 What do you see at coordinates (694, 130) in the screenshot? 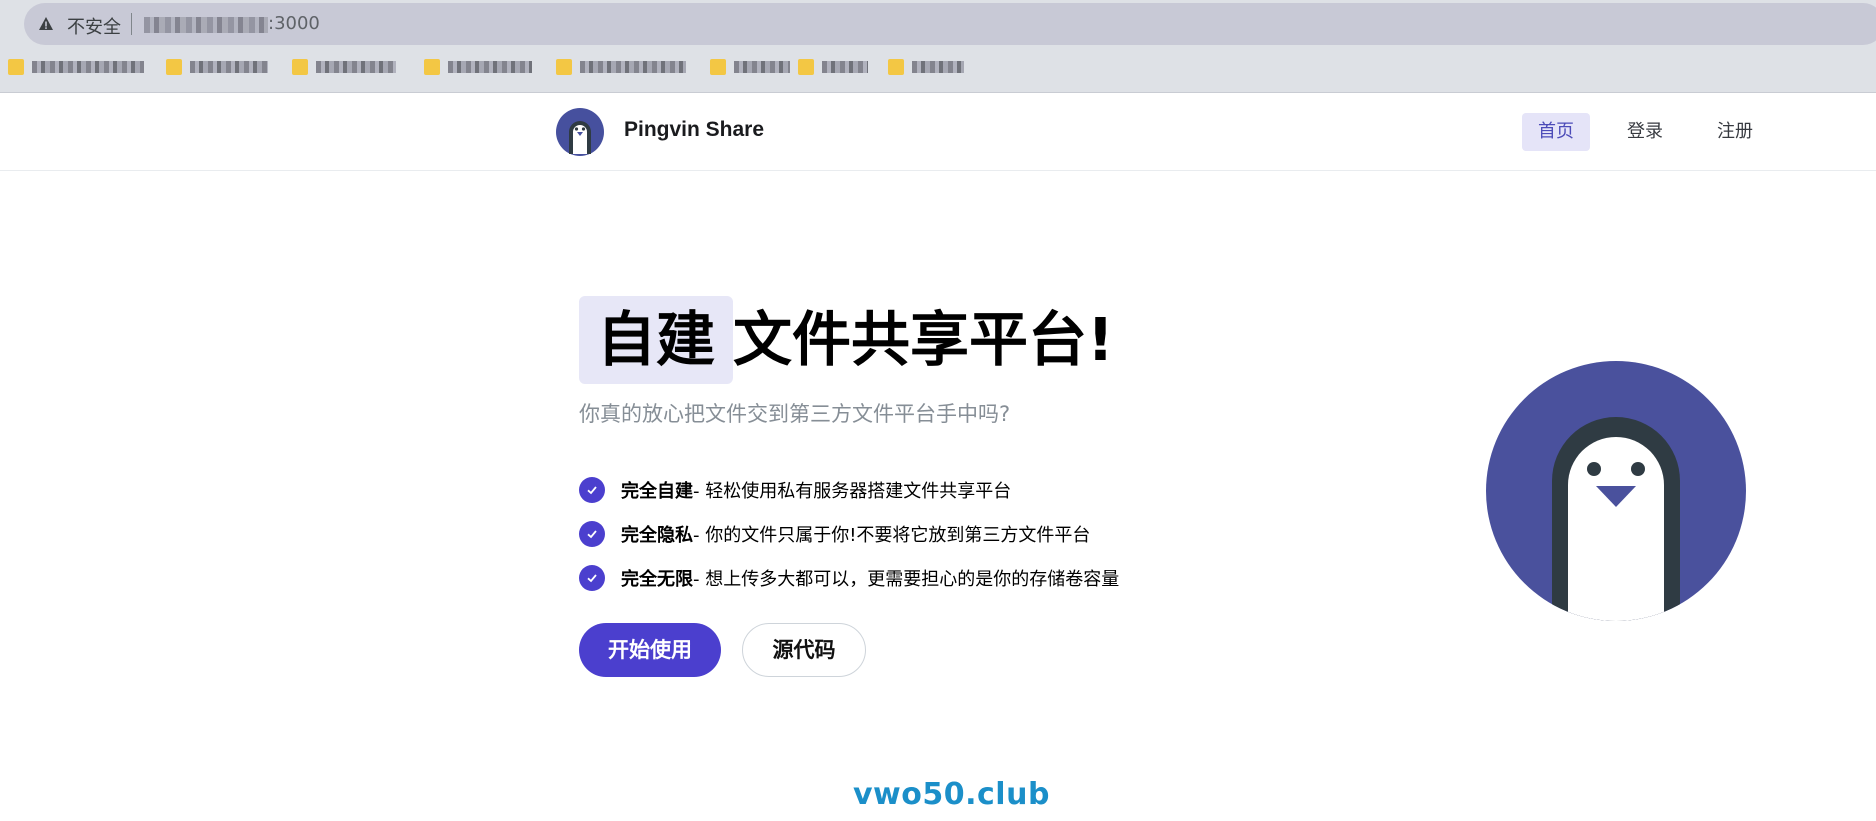
I see `brand-name: Pingvin Share` at bounding box center [694, 130].